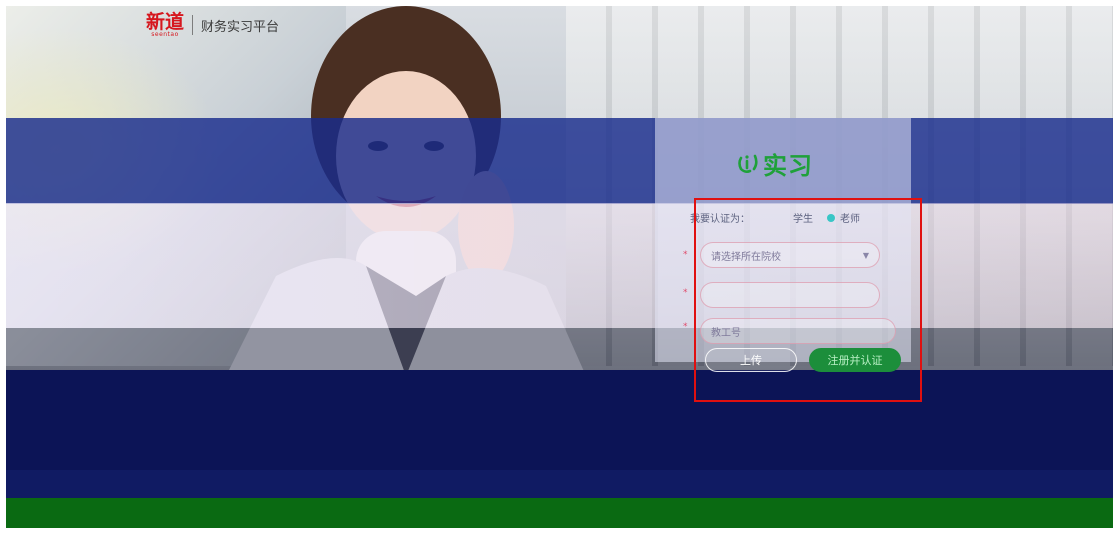 The width and height of the screenshot is (1117, 534). I want to click on register-button: 注册并认证, so click(855, 360).